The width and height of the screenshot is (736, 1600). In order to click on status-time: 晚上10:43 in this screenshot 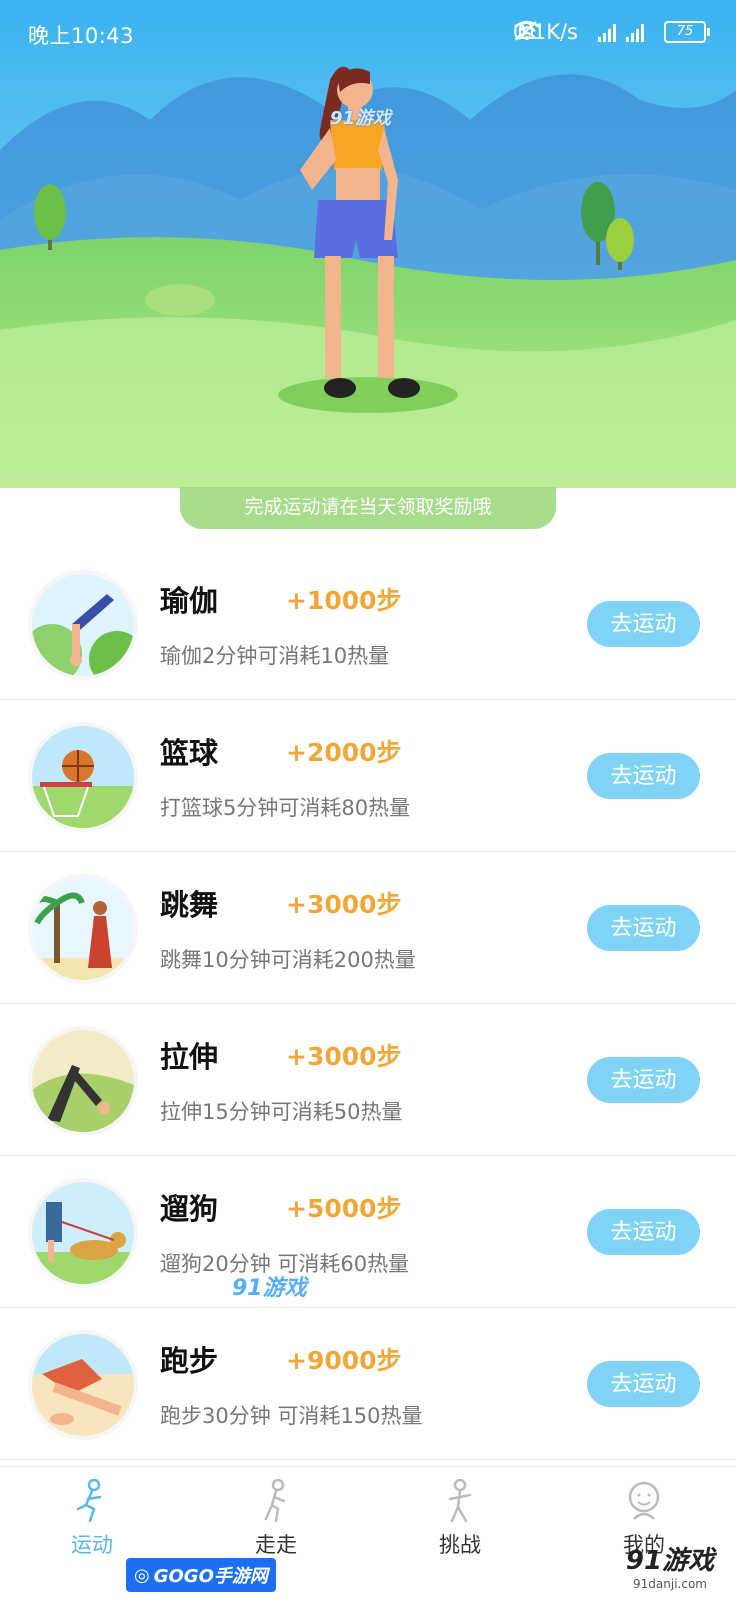, I will do `click(81, 36)`.